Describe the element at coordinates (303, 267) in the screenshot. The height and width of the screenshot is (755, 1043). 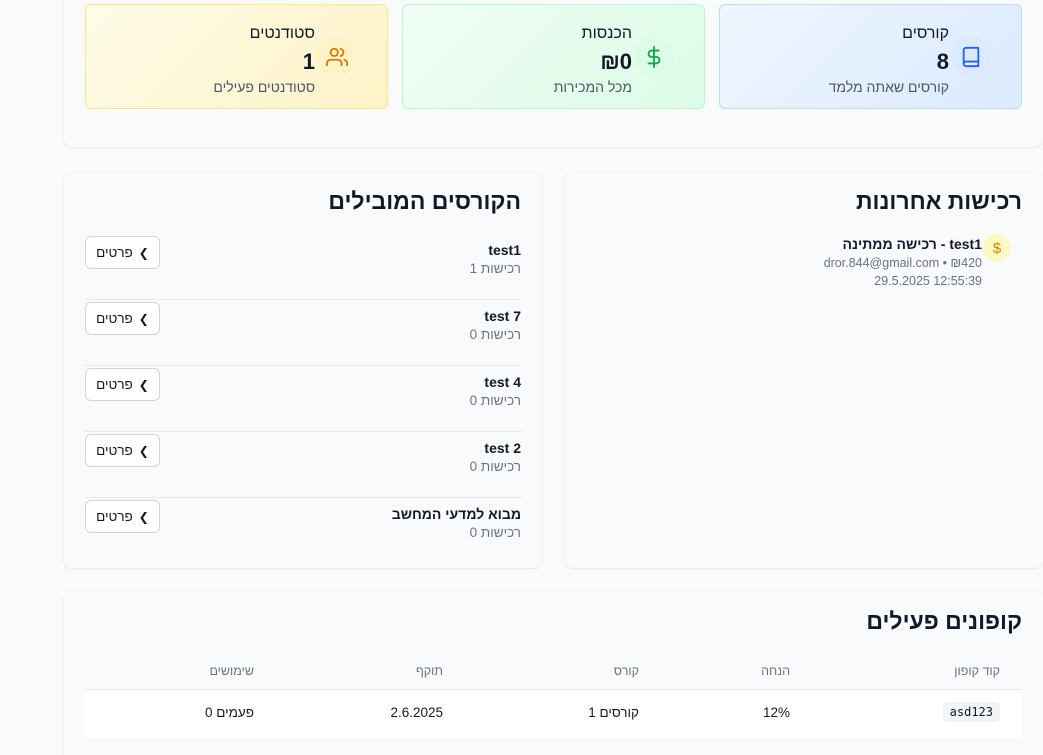
I see `list-item: test1 1 רכישות פרטים ❮` at that location.